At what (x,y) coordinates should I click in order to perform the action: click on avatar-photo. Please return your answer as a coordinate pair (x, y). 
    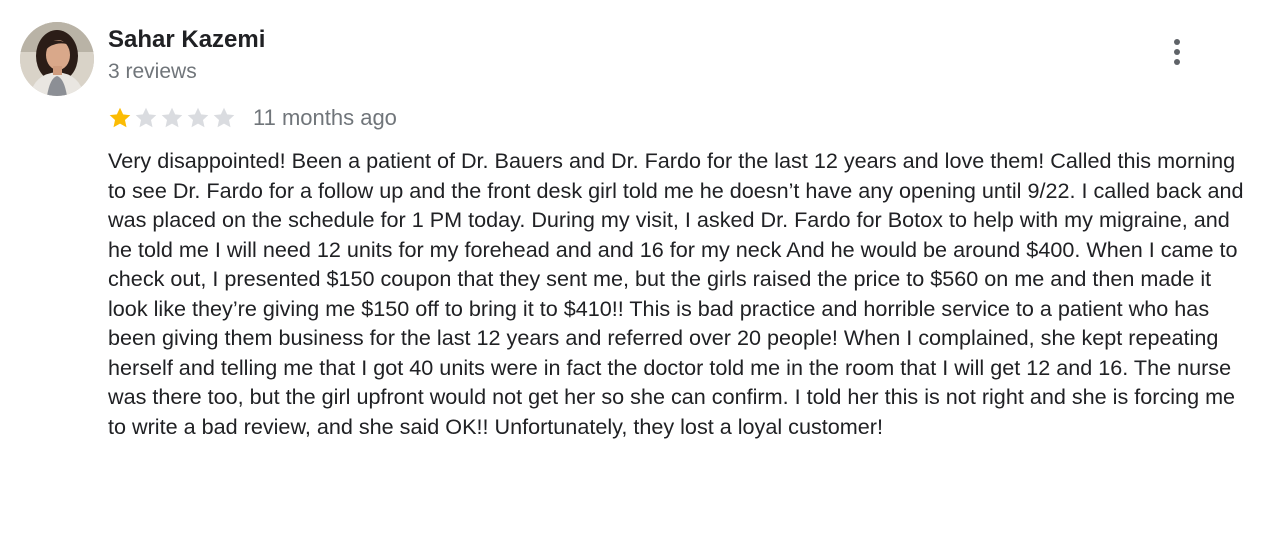
    Looking at the image, I should click on (57, 59).